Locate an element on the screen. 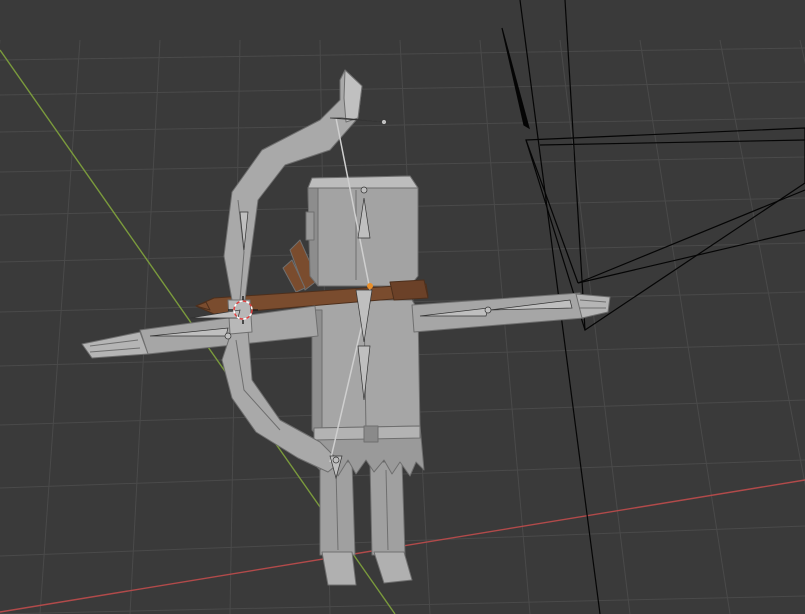 This screenshot has height=614, width=805. object-origin is located at coordinates (370, 286).